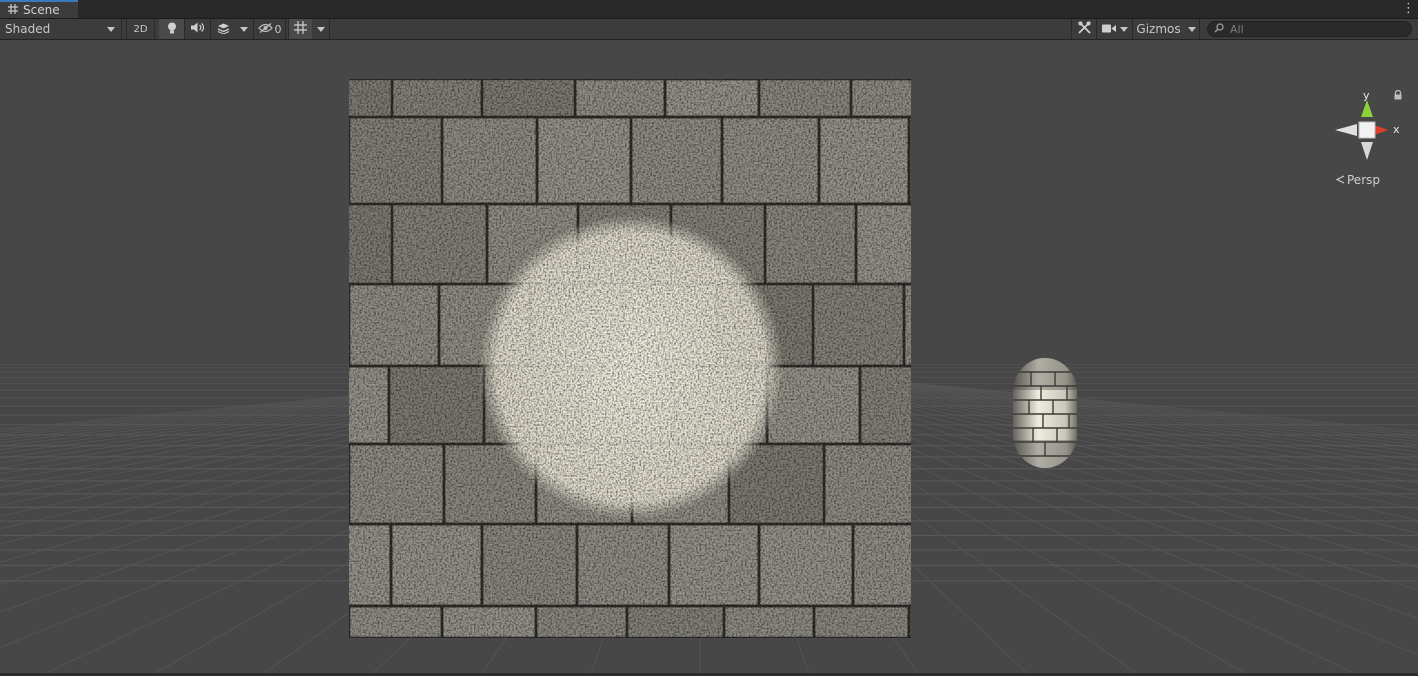 This screenshot has width=1418, height=676. What do you see at coordinates (1158, 29) in the screenshot?
I see `gizmos-toggle-button: Gizmos` at bounding box center [1158, 29].